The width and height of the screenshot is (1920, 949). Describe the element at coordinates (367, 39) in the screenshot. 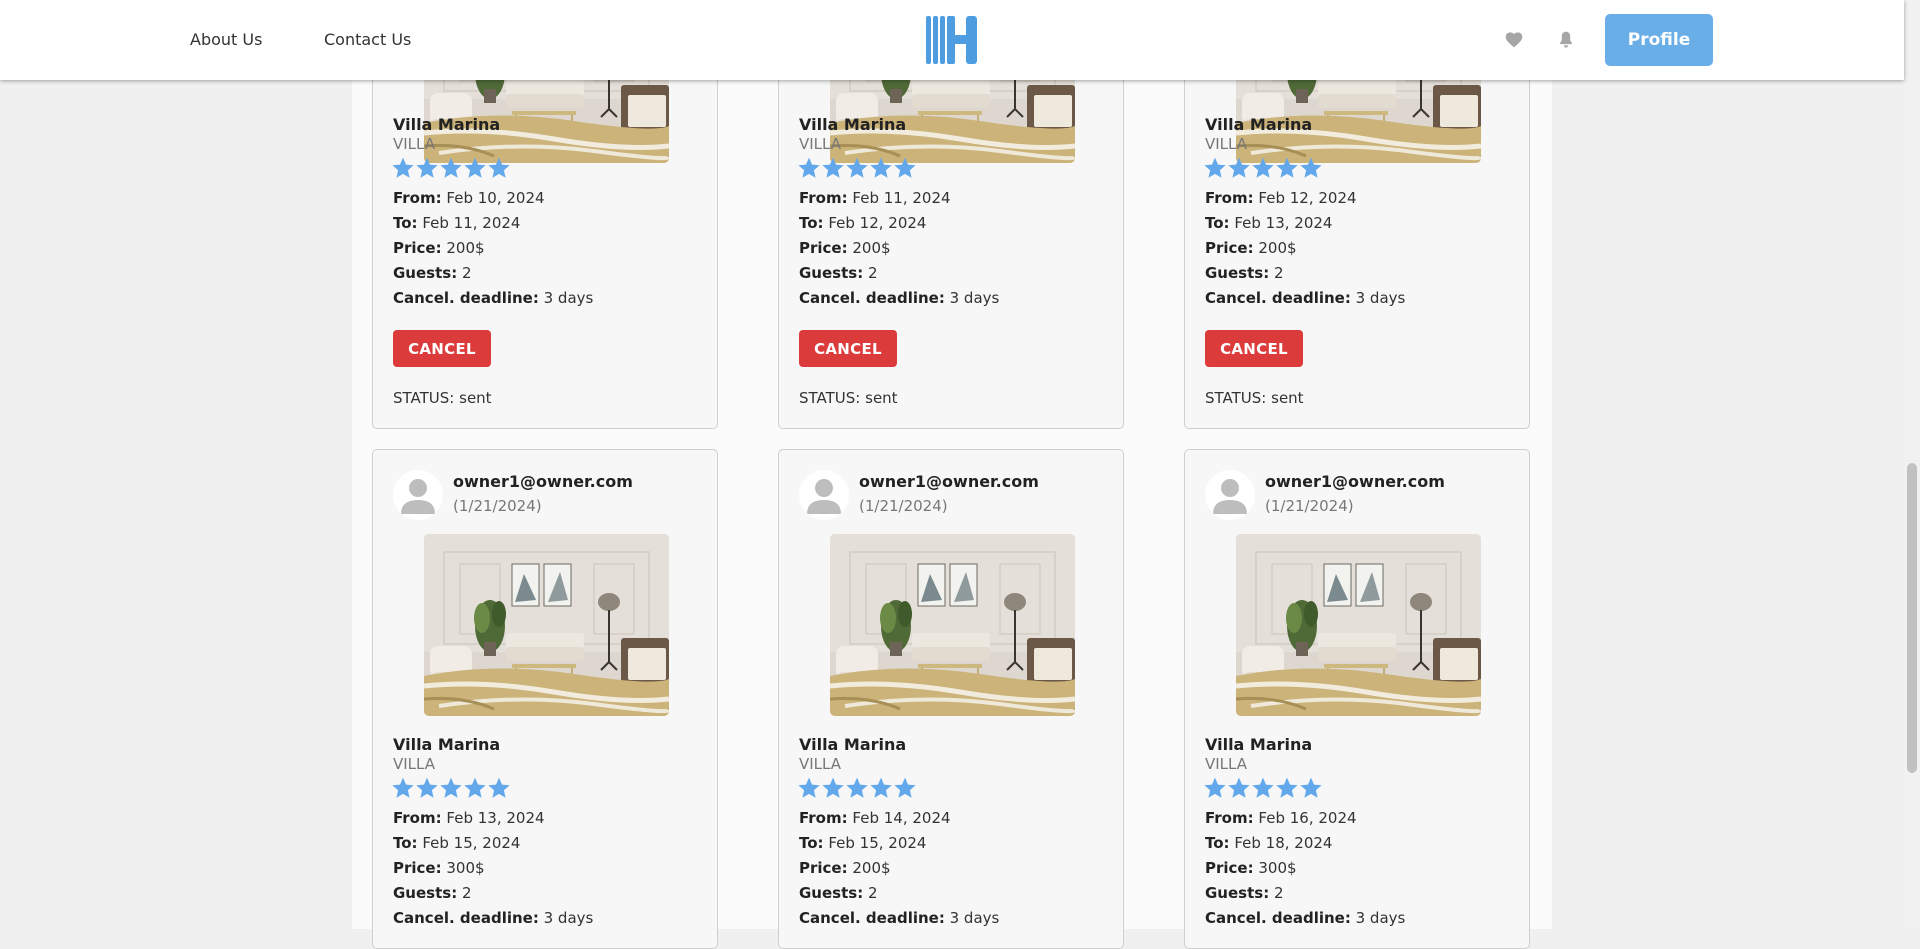

I see `contact-us-link: Contact Us` at that location.